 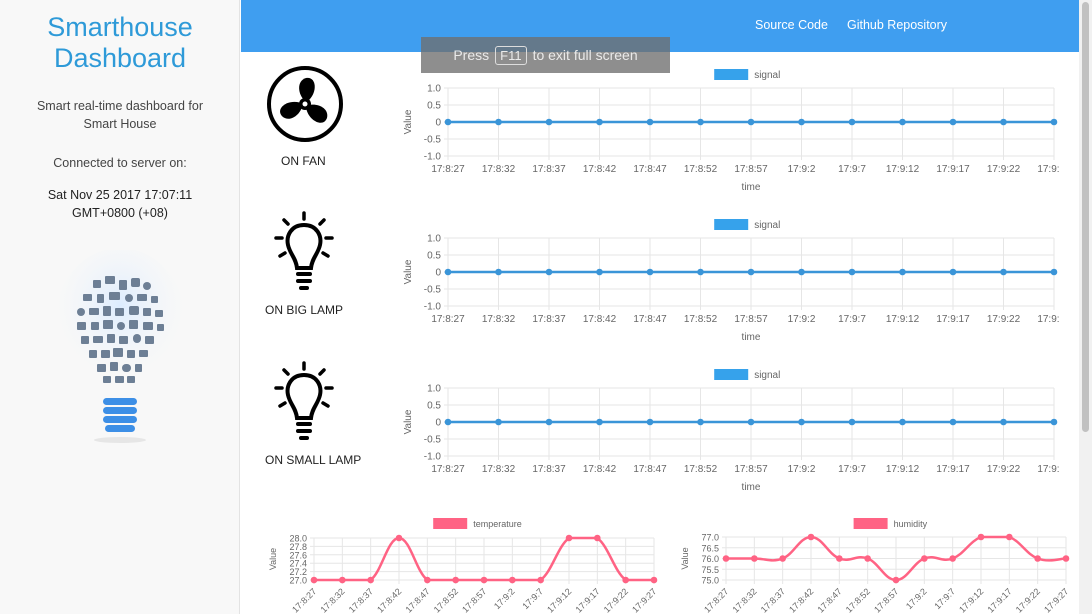 I want to click on y-tick-label: 0, so click(x=438, y=423).